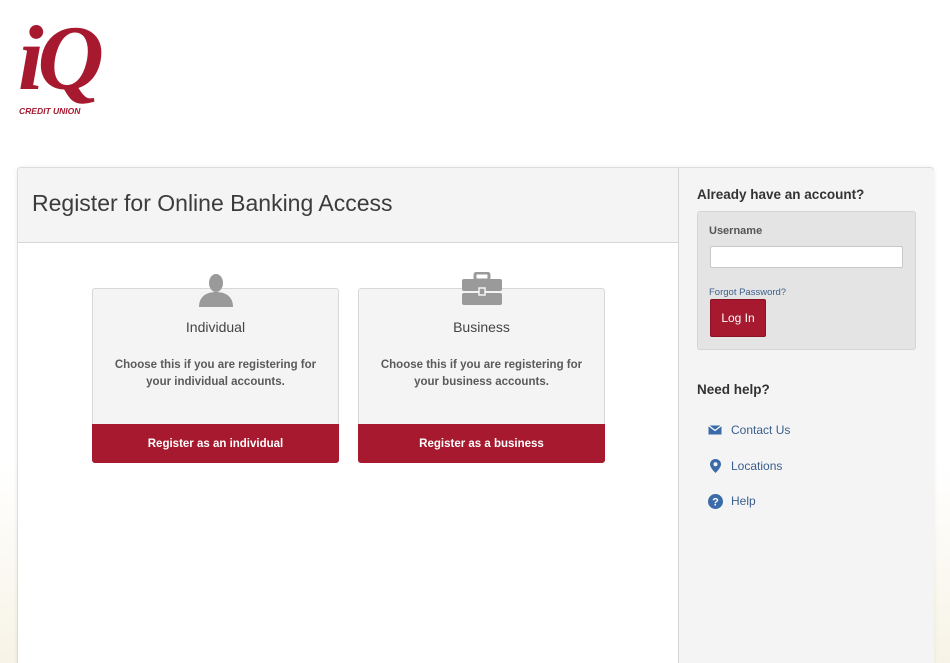  I want to click on registration-header: Register for Online Banking Access, so click(348, 205).